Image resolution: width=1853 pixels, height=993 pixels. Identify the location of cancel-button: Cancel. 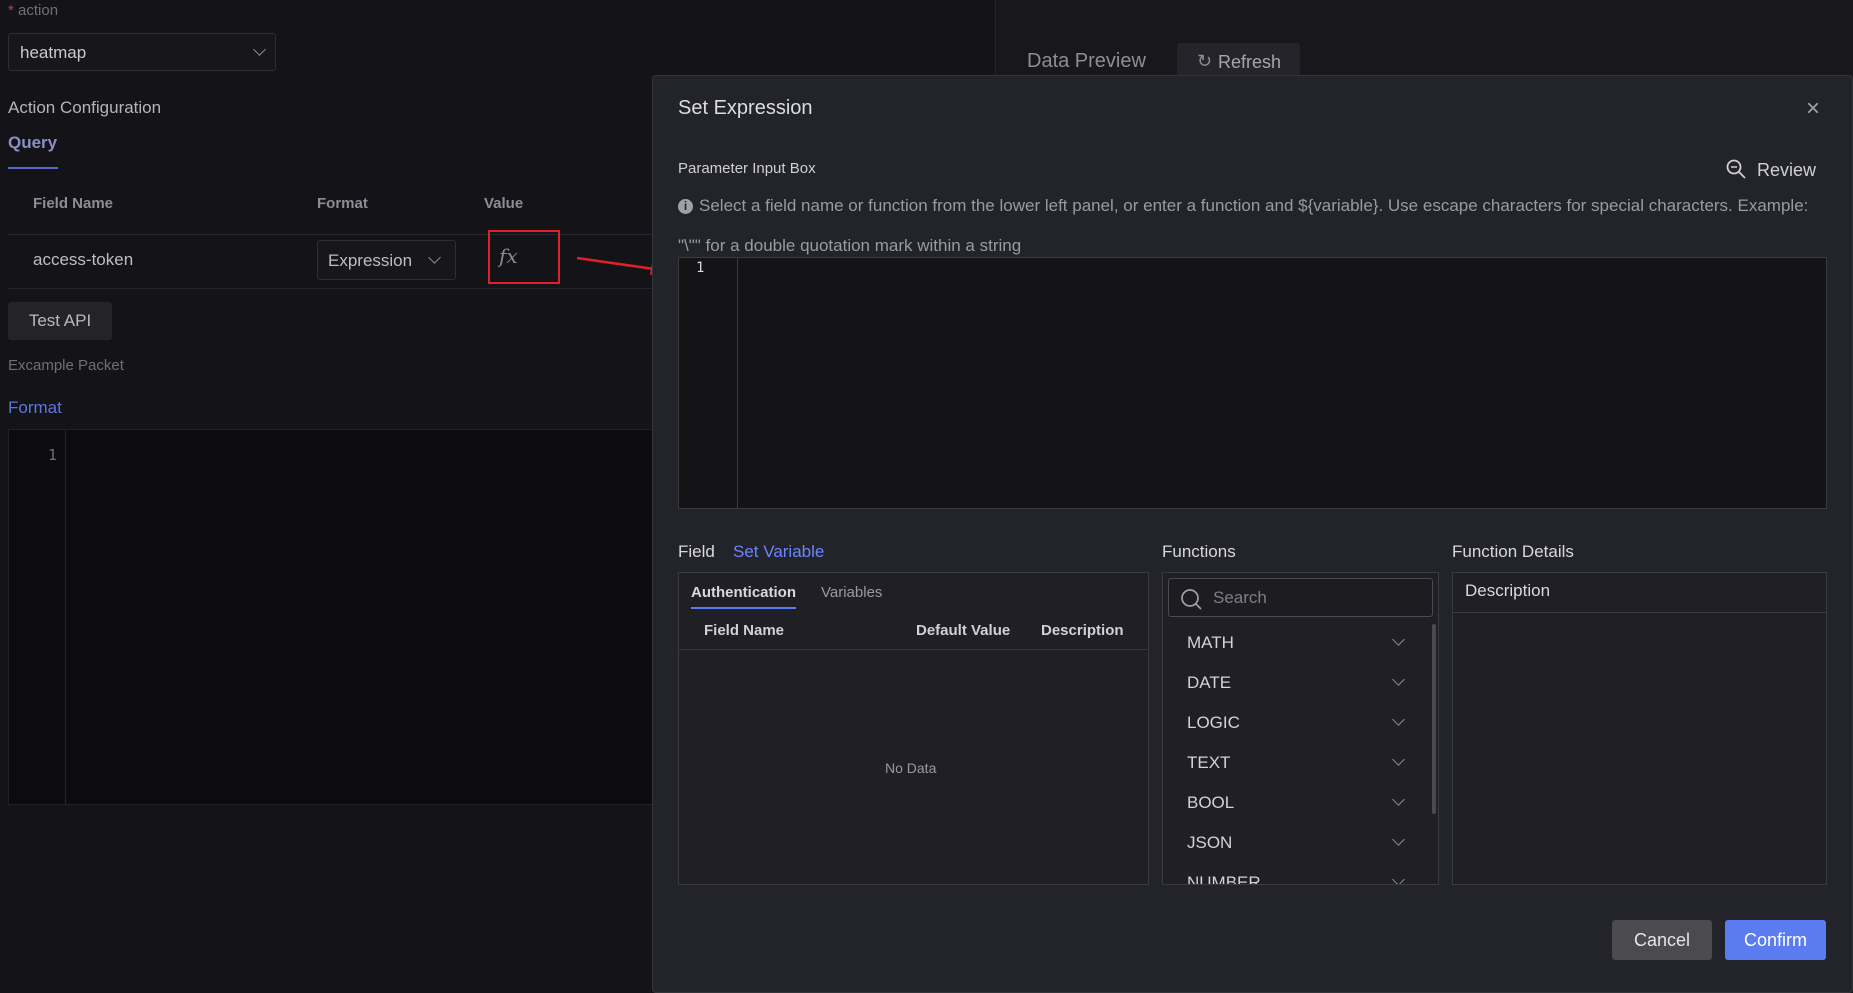
(1662, 940).